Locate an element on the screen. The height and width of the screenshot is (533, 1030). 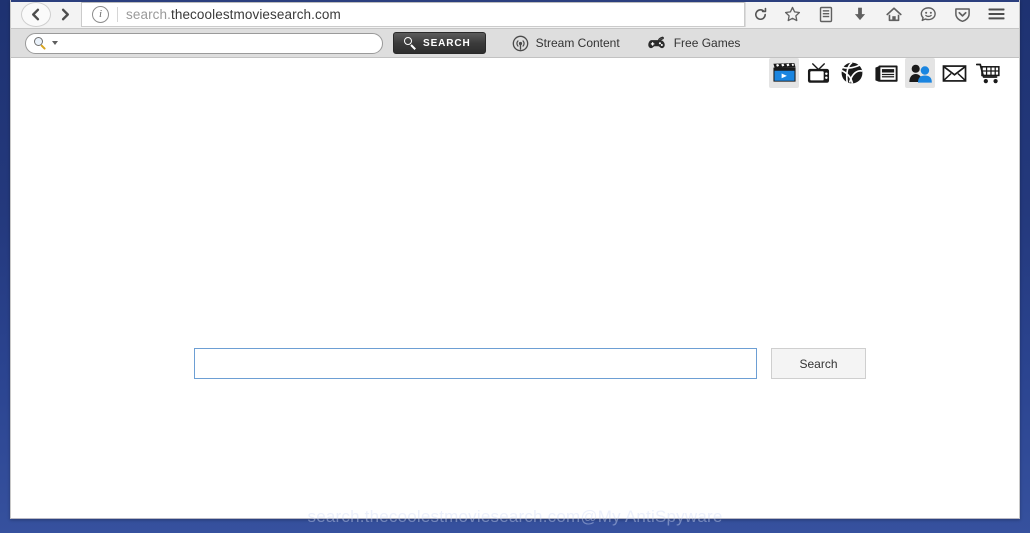
stream-content-link: Stream Content is located at coordinates (566, 43).